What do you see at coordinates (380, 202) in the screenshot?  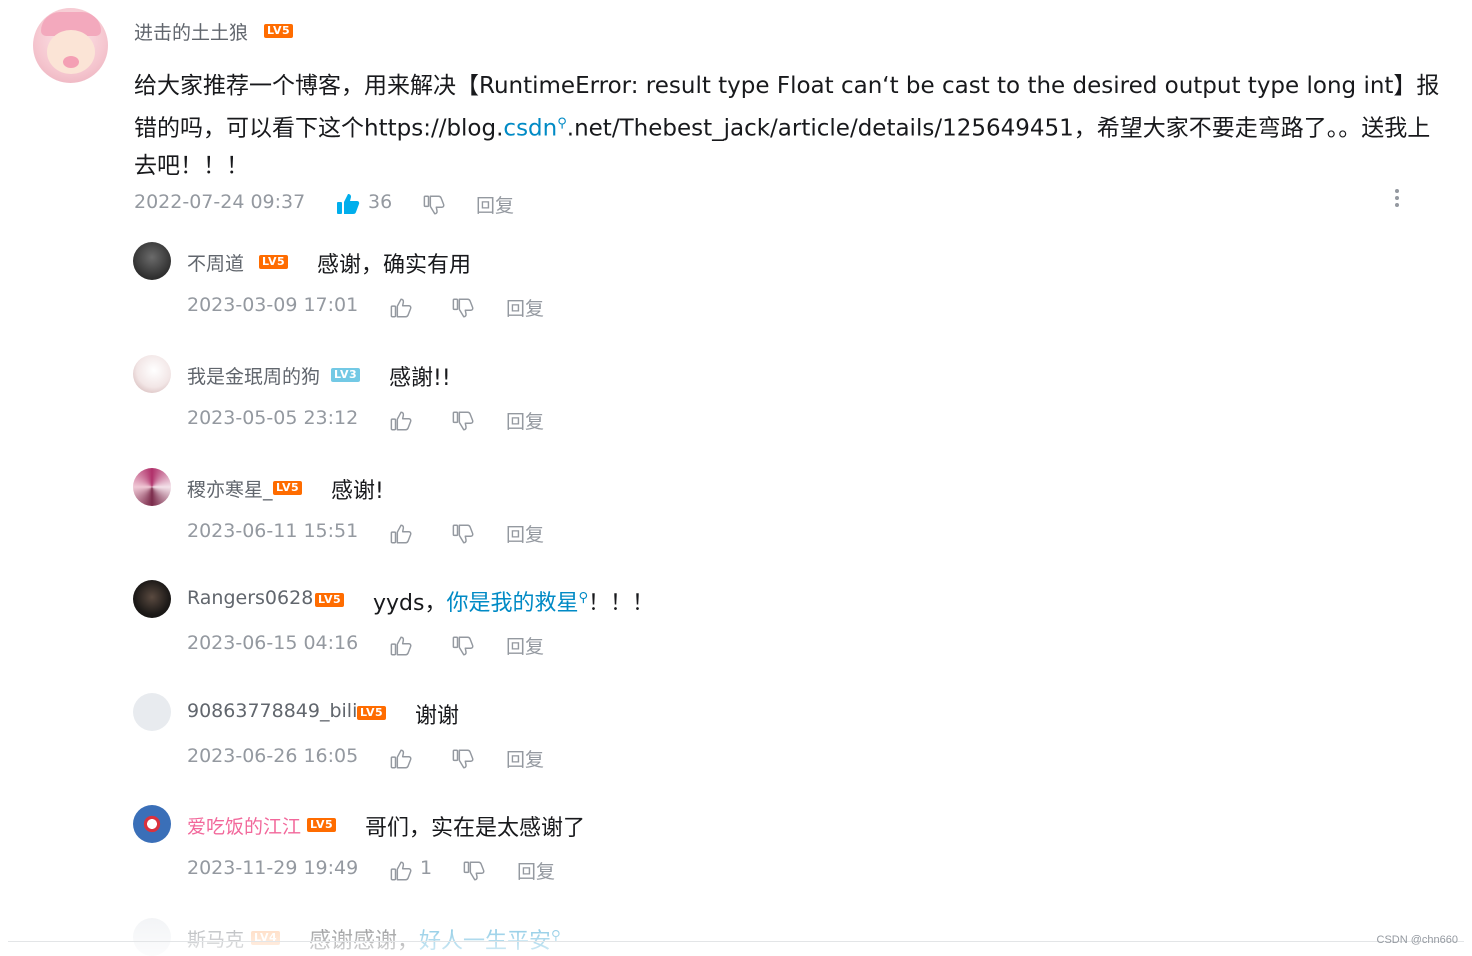 I see `main-like-count: 36` at bounding box center [380, 202].